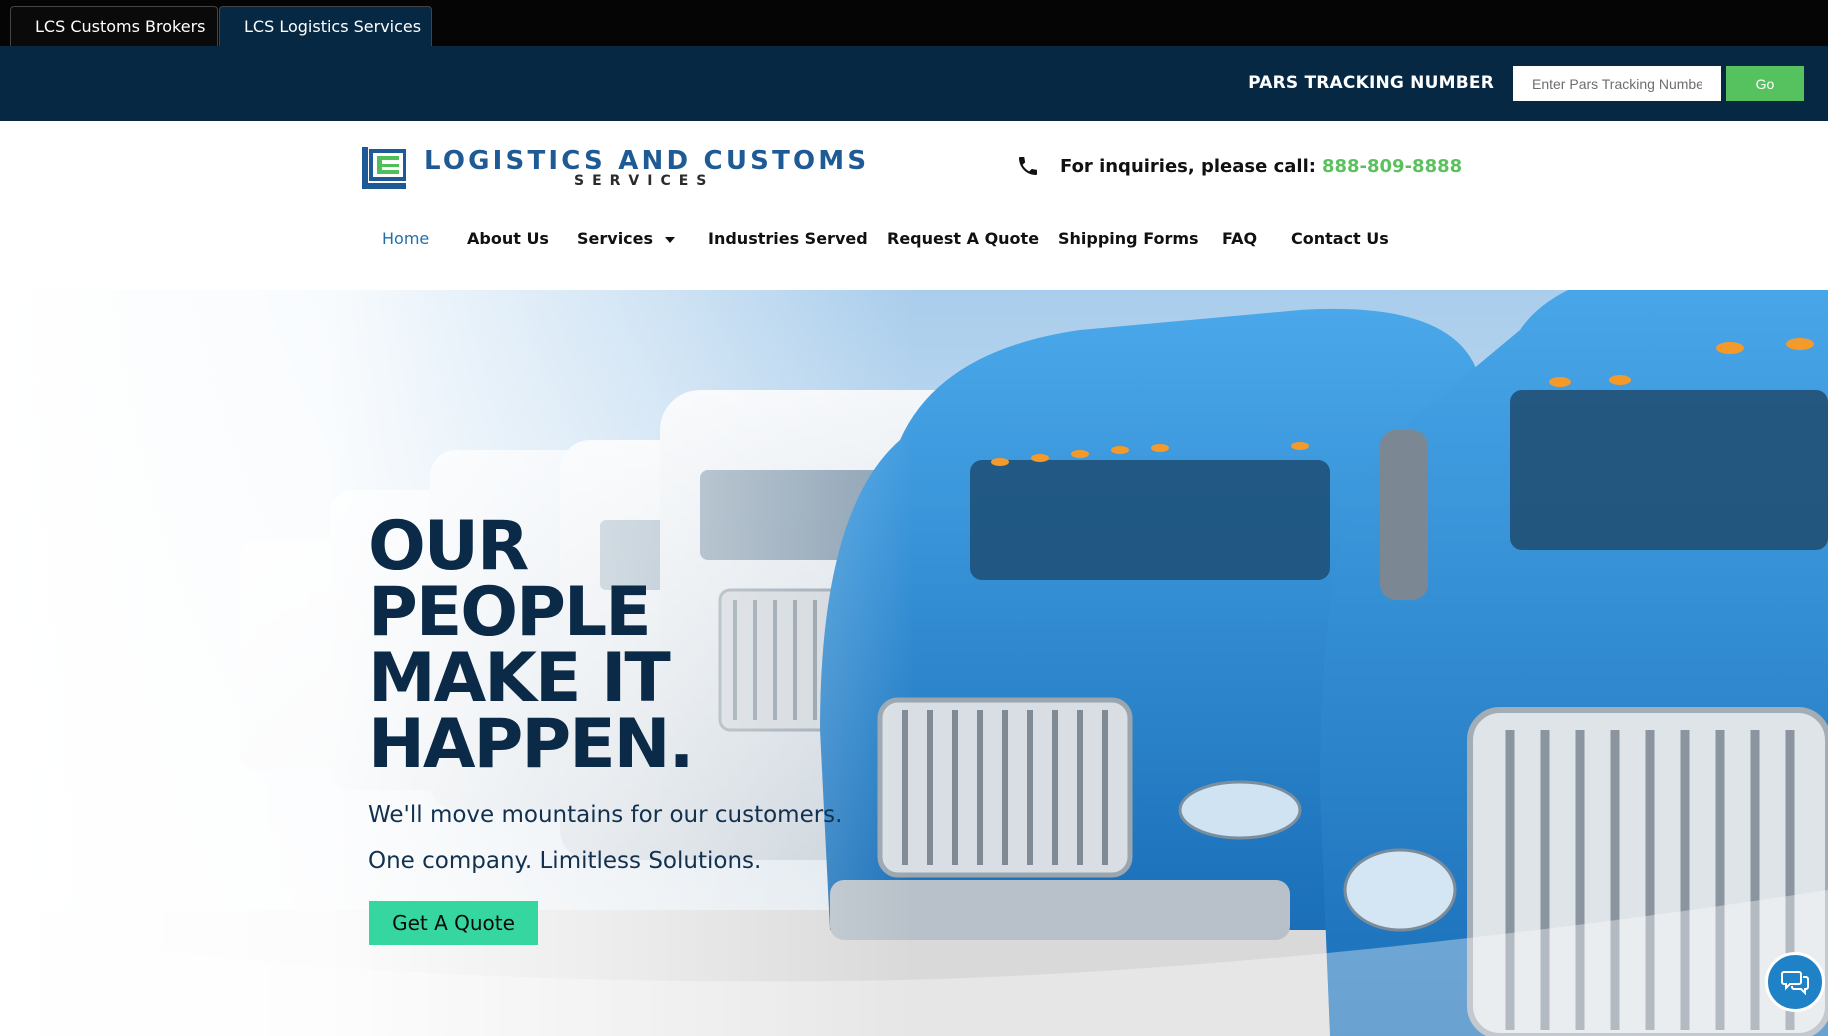  Describe the element at coordinates (1392, 166) in the screenshot. I see `phone-number-link: 888-809-8888` at that location.